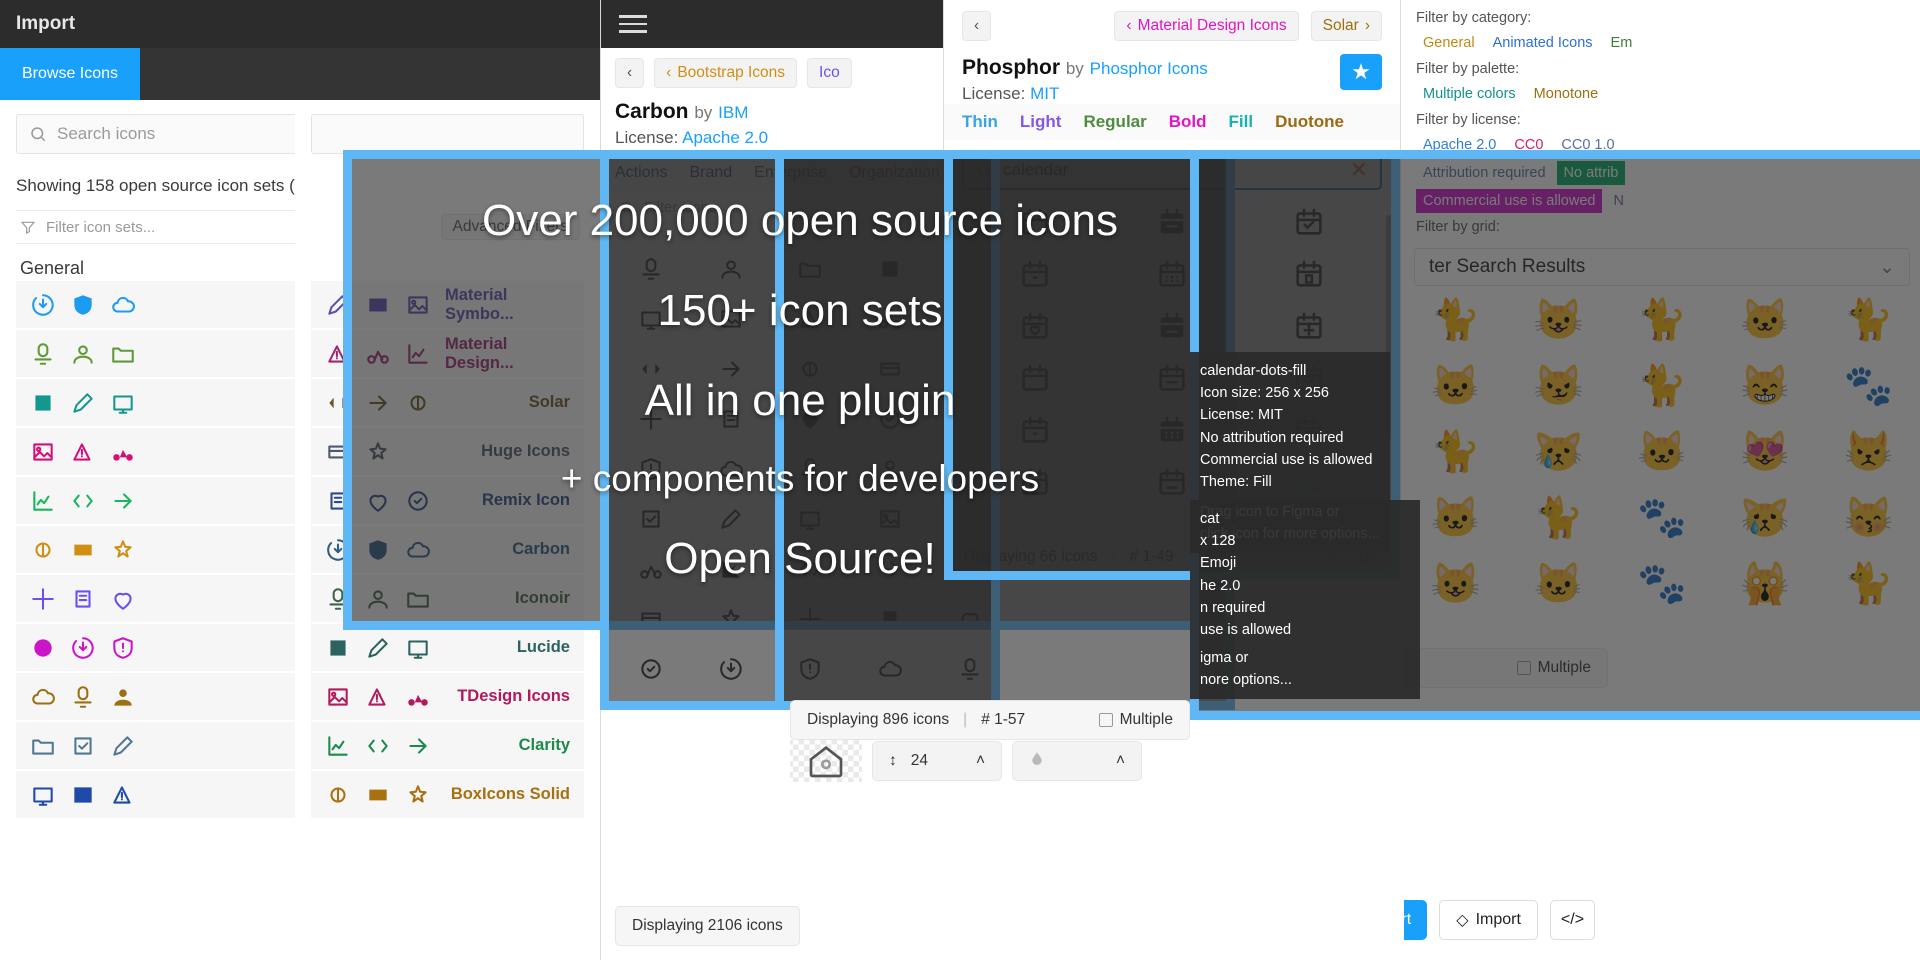  What do you see at coordinates (447, 794) in the screenshot?
I see `icon-set-row: BoxIcons Solid` at bounding box center [447, 794].